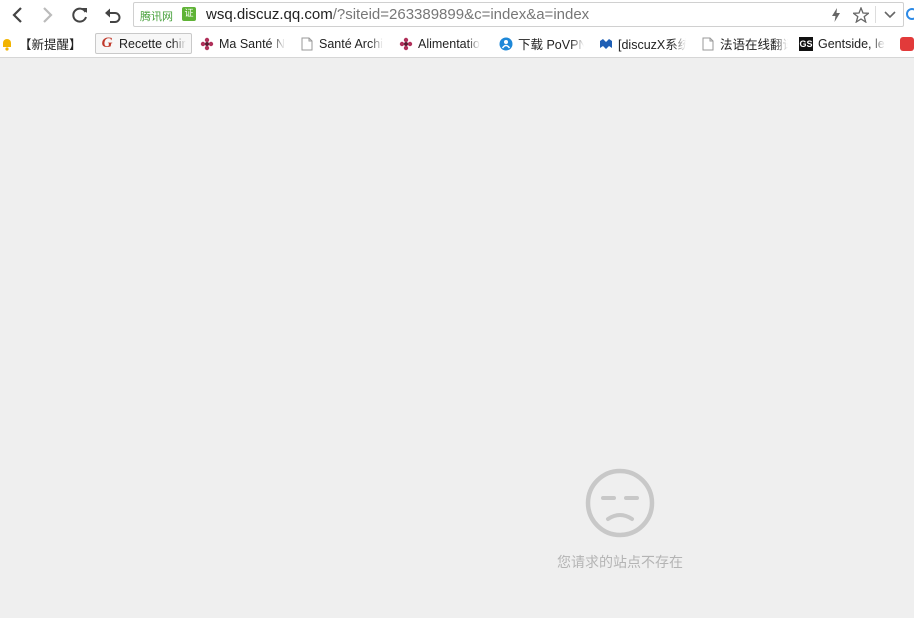 This screenshot has width=914, height=618. I want to click on g-logo-icon: G, so click(107, 43).